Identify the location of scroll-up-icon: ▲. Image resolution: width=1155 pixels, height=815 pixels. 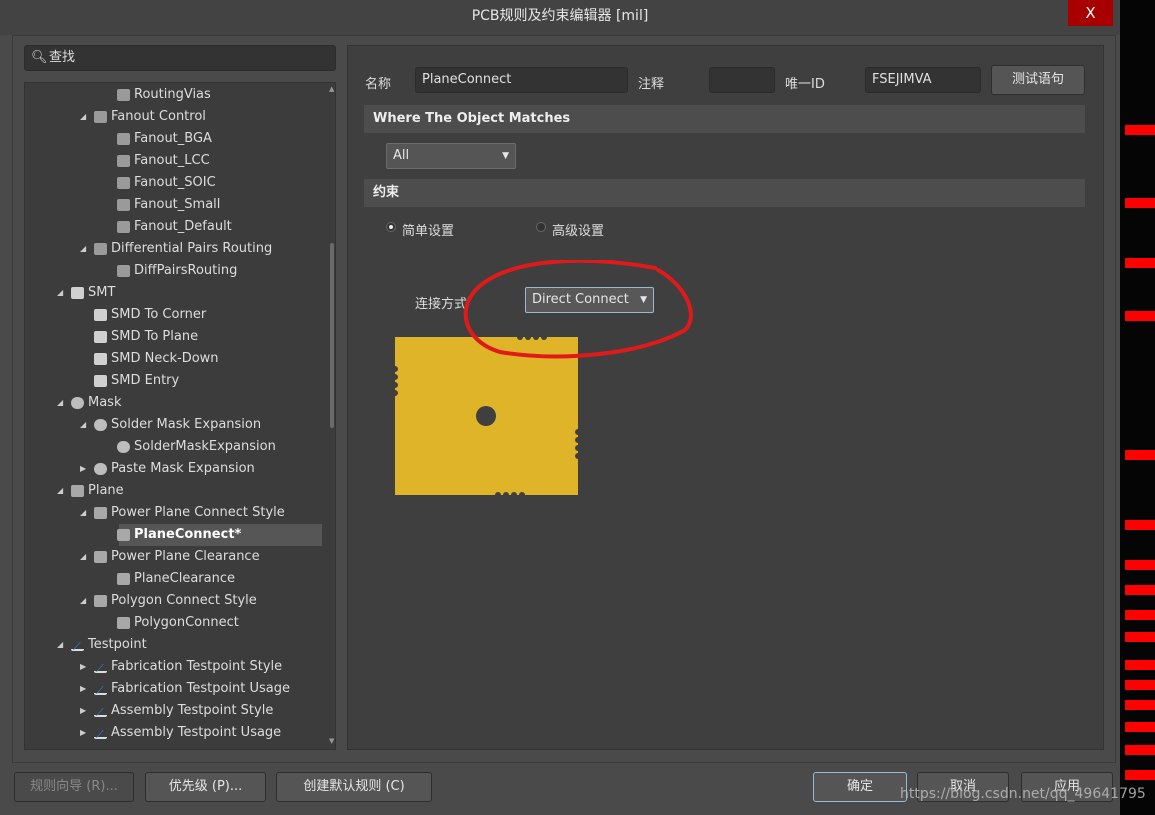
(331, 89).